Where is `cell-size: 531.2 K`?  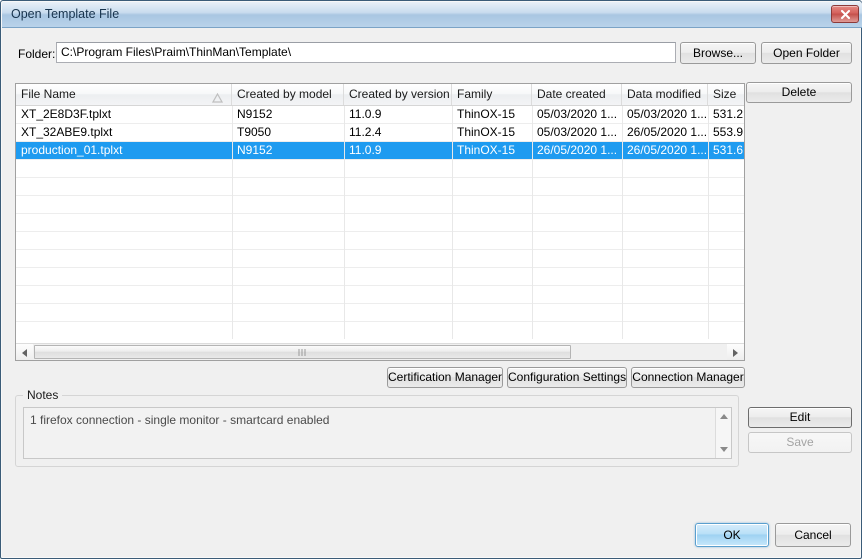 cell-size: 531.2 K is located at coordinates (728, 114).